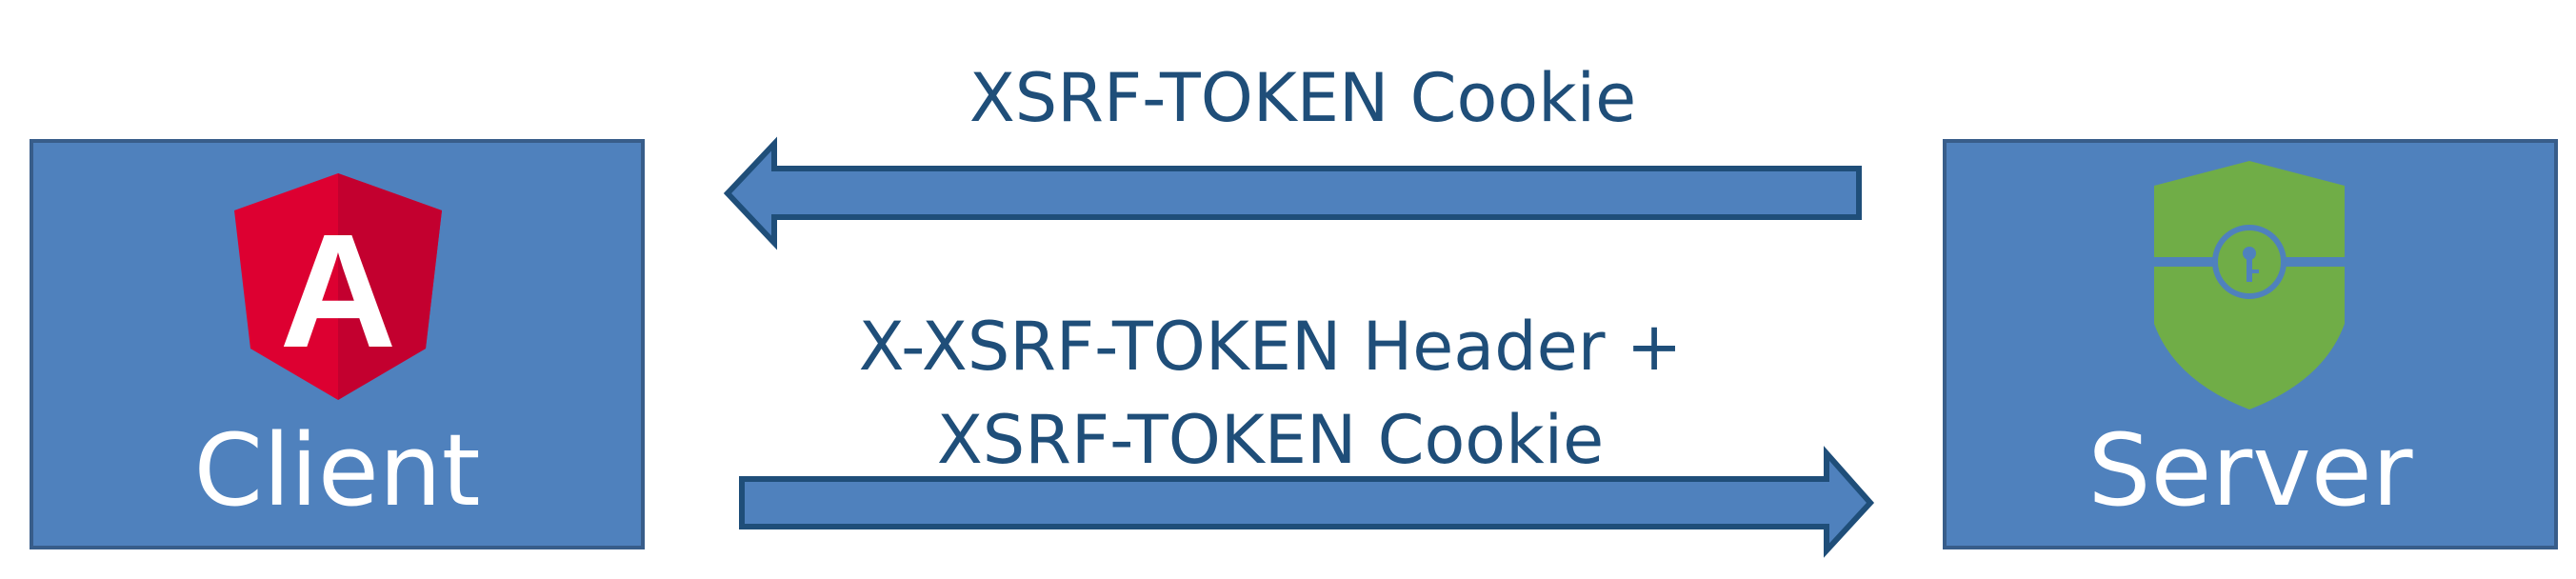  What do you see at coordinates (1302, 98) in the screenshot?
I see `arrow-to-client-label: XSRF-TOKEN Cookie` at bounding box center [1302, 98].